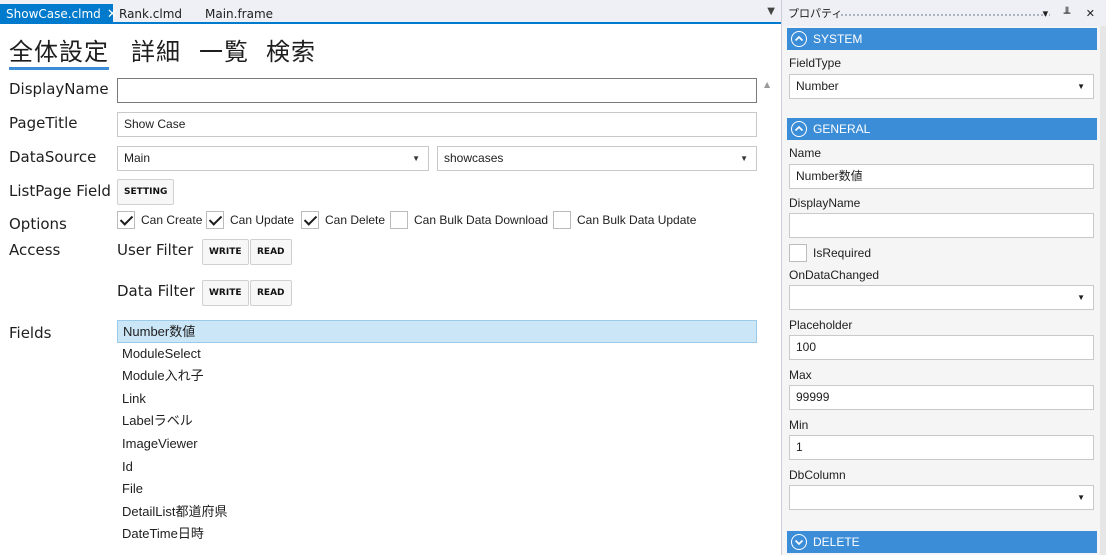 Image resolution: width=1106 pixels, height=555 pixels. What do you see at coordinates (437, 331) in the screenshot?
I see `list-item: Number数値` at bounding box center [437, 331].